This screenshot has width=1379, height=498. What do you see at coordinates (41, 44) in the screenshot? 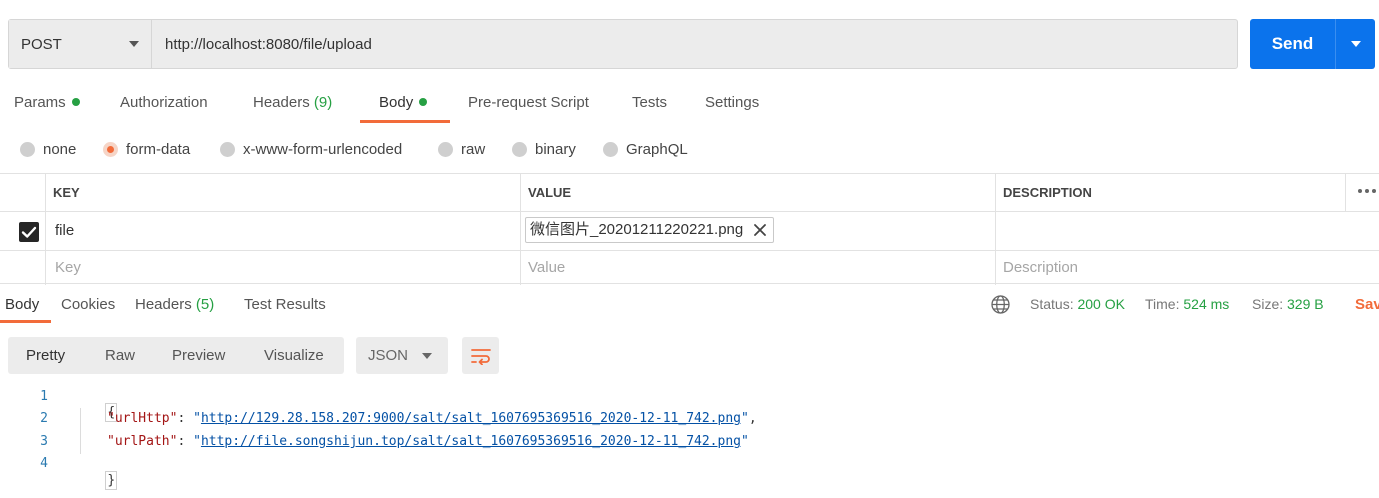
I see `method-label: POST` at bounding box center [41, 44].